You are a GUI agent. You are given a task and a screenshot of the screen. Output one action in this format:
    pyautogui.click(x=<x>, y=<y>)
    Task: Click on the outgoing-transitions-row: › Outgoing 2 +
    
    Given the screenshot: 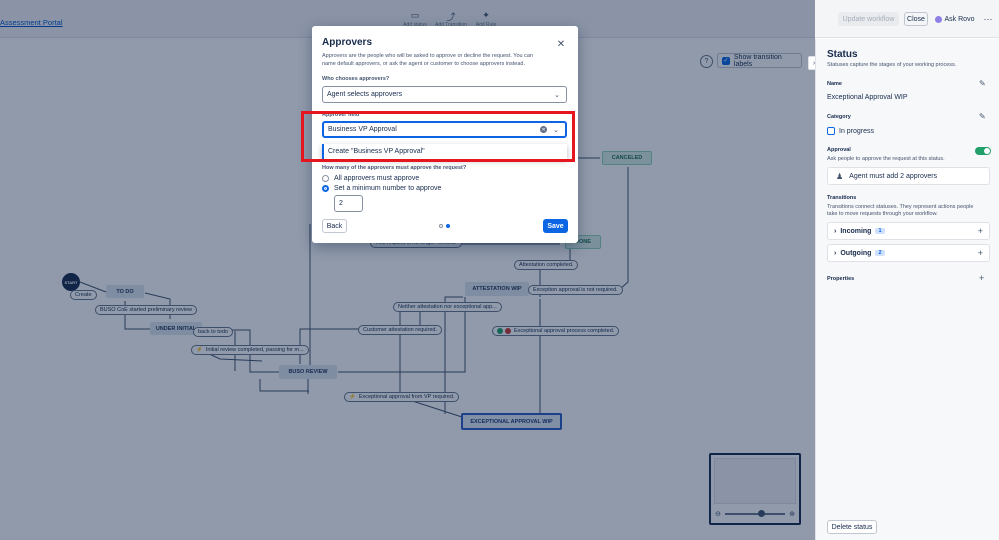 What is the action you would take?
    pyautogui.click(x=908, y=253)
    